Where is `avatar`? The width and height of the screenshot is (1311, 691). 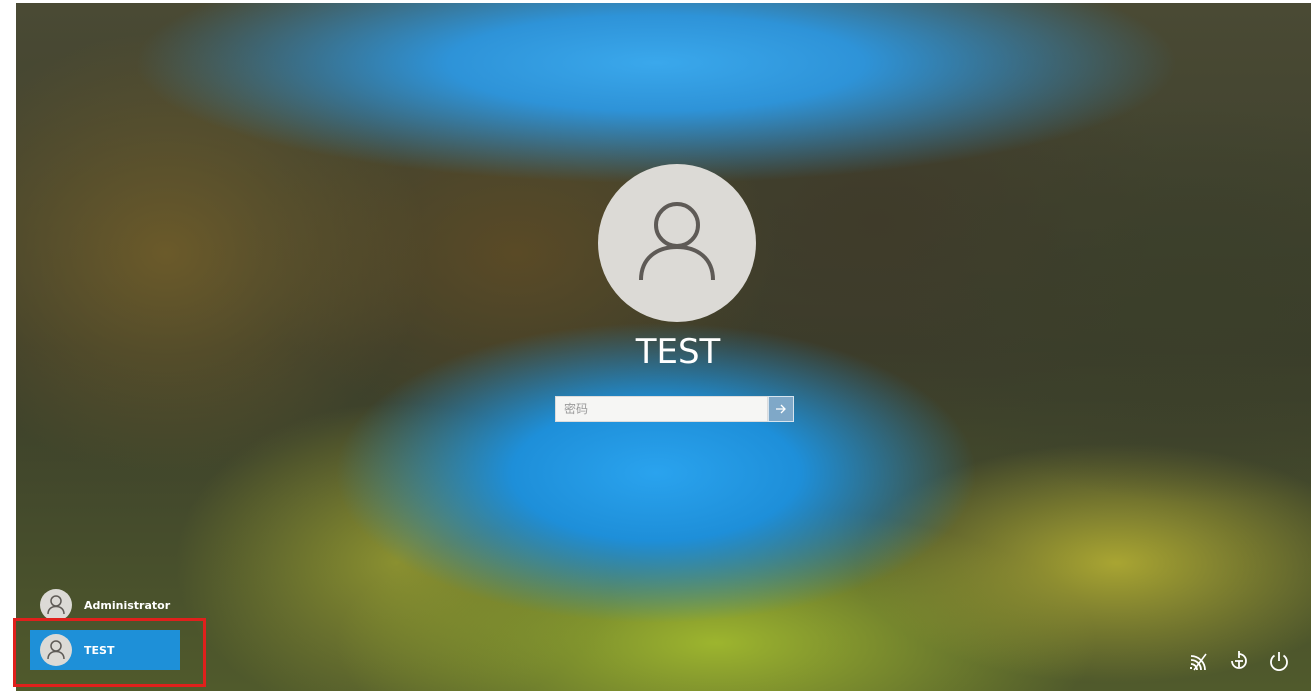 avatar is located at coordinates (56, 605).